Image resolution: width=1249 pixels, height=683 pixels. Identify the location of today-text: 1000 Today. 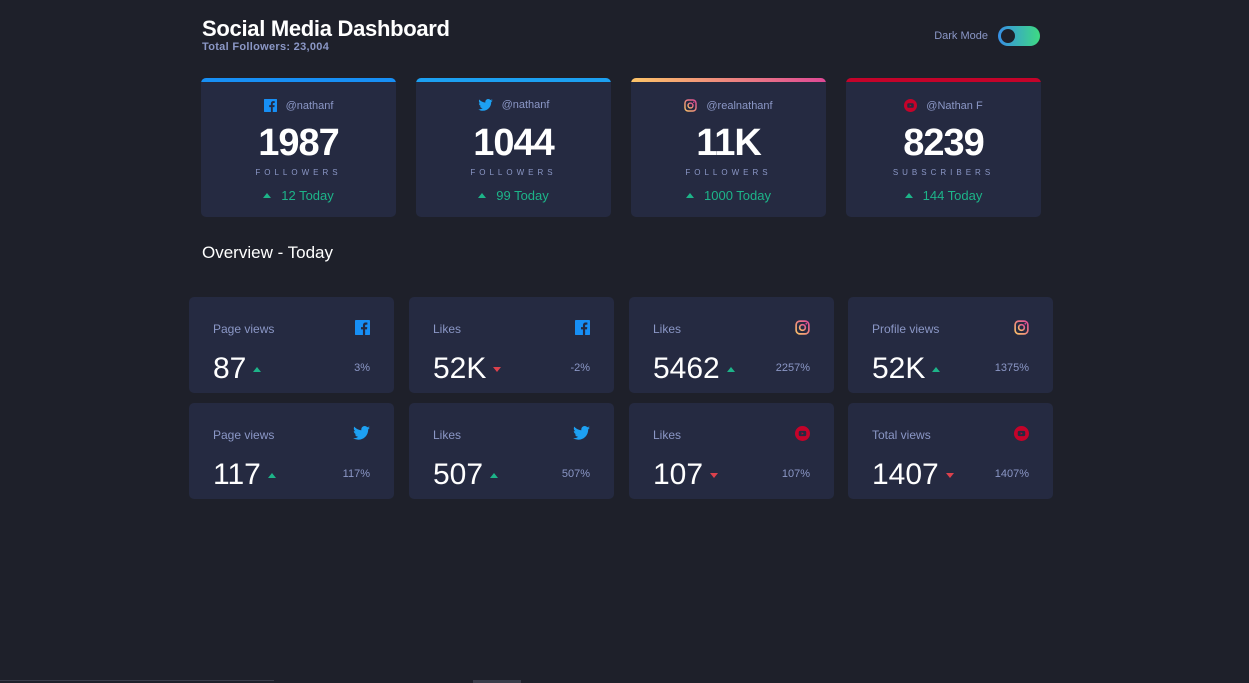
(737, 195).